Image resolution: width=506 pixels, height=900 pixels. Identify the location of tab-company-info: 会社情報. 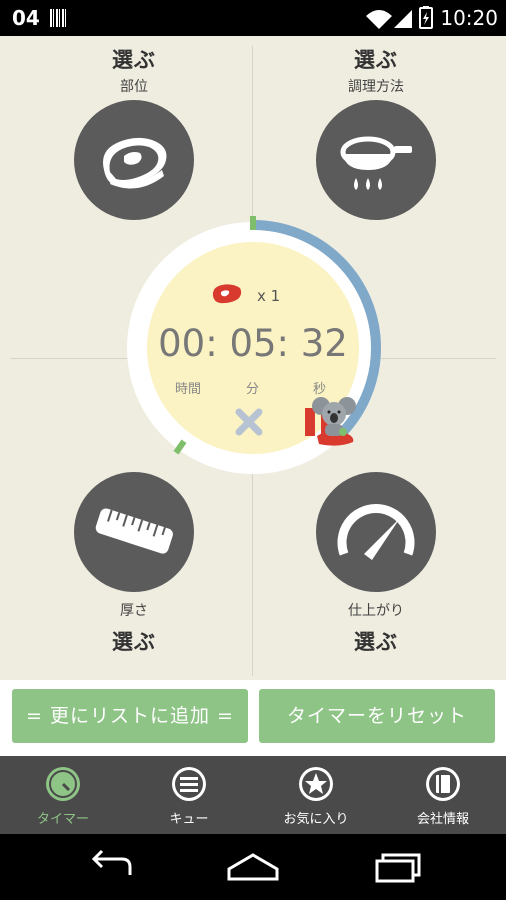
(443, 795).